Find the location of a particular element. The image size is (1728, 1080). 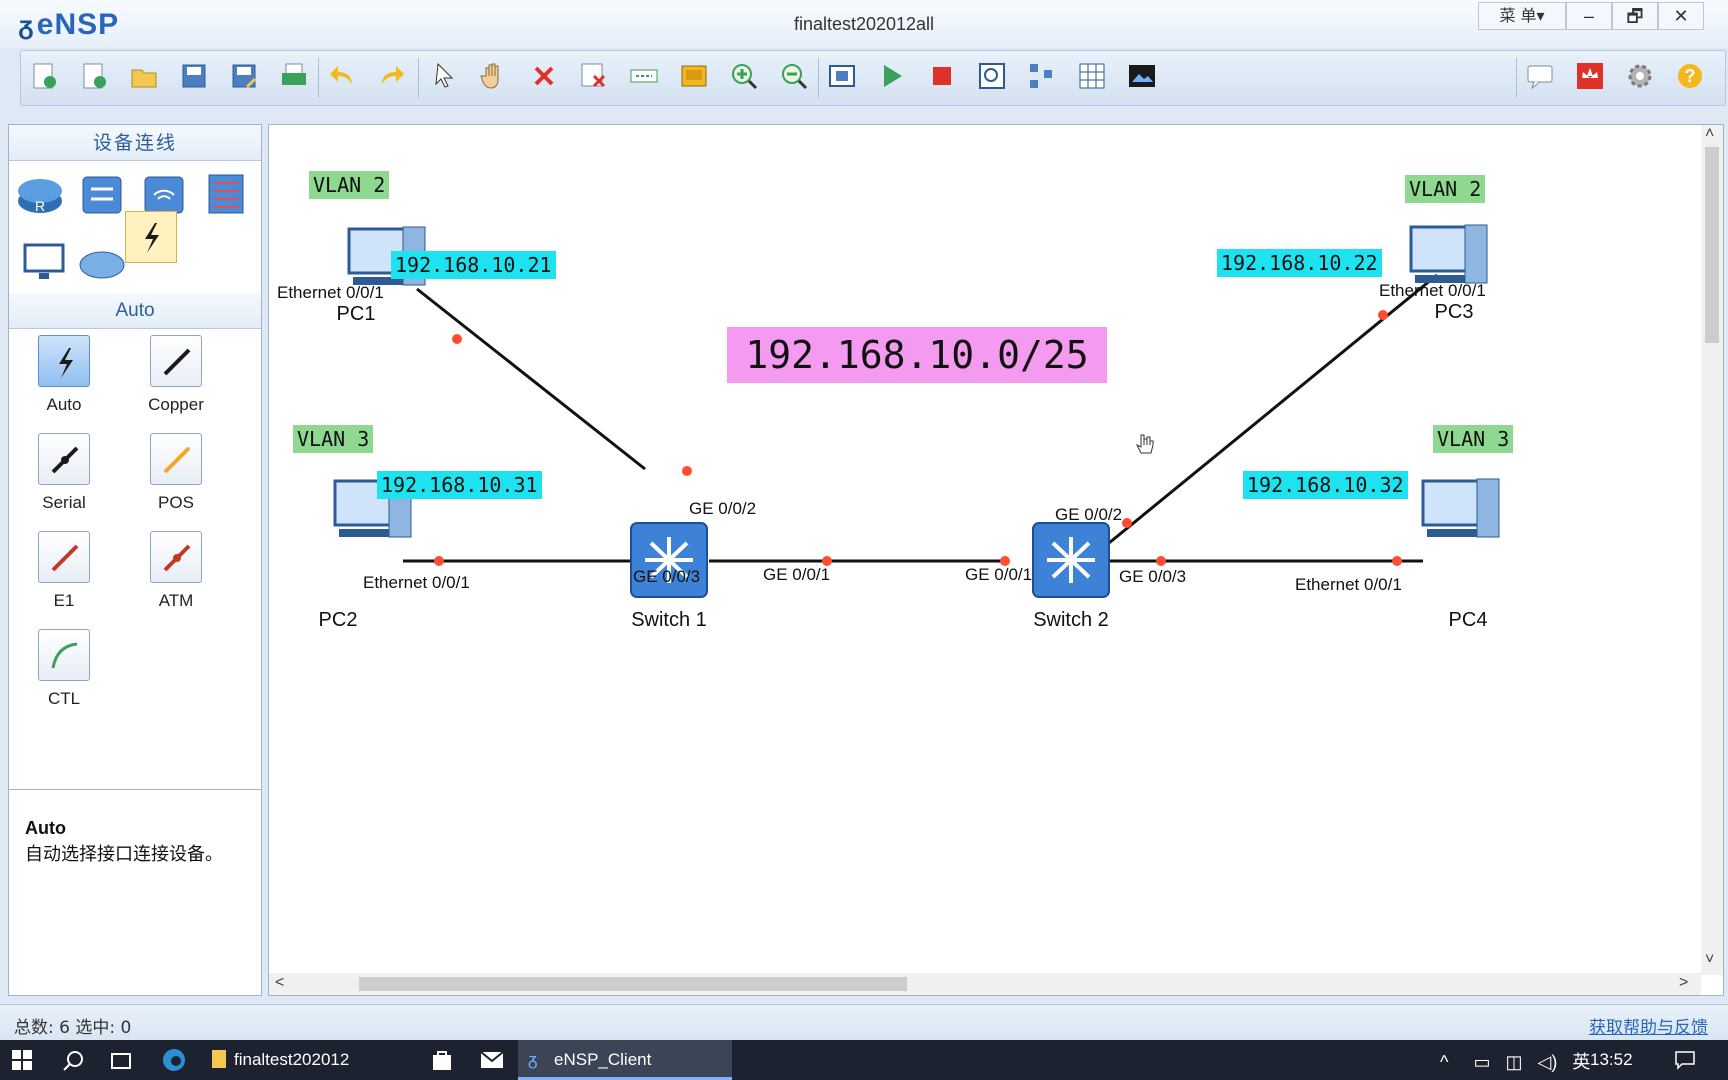

vertical-scroll-thumb is located at coordinates (1712, 245).